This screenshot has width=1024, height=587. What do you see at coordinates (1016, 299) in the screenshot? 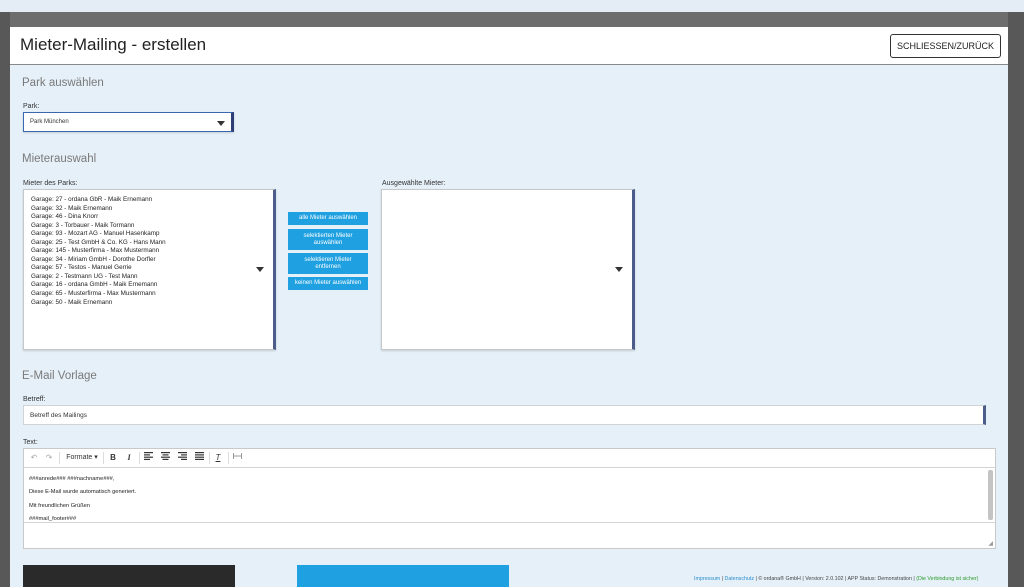
I see `background-overlay-right` at bounding box center [1016, 299].